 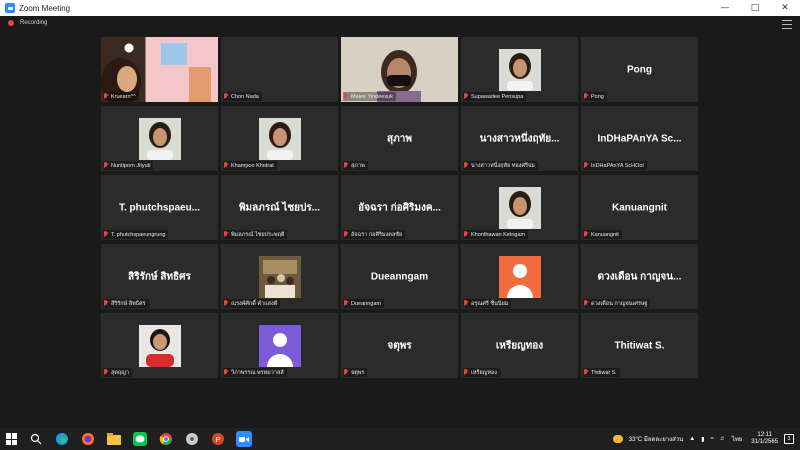 What do you see at coordinates (159, 69) in the screenshot?
I see `participant-tile: Kruearn^^` at bounding box center [159, 69].